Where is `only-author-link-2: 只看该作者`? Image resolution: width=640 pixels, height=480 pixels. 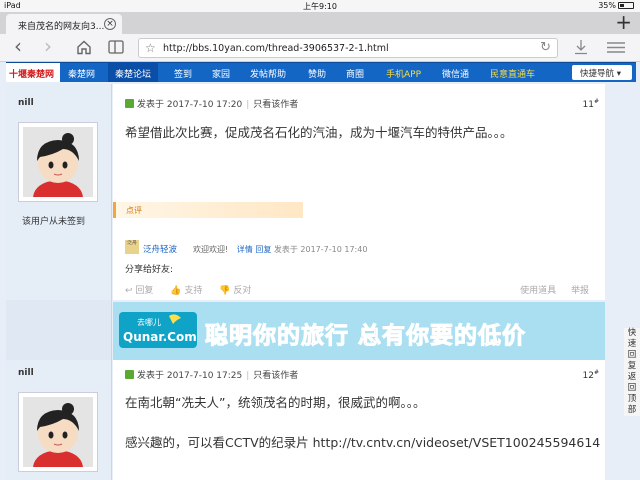
only-author-link-2: 只看该作者 is located at coordinates (275, 376).